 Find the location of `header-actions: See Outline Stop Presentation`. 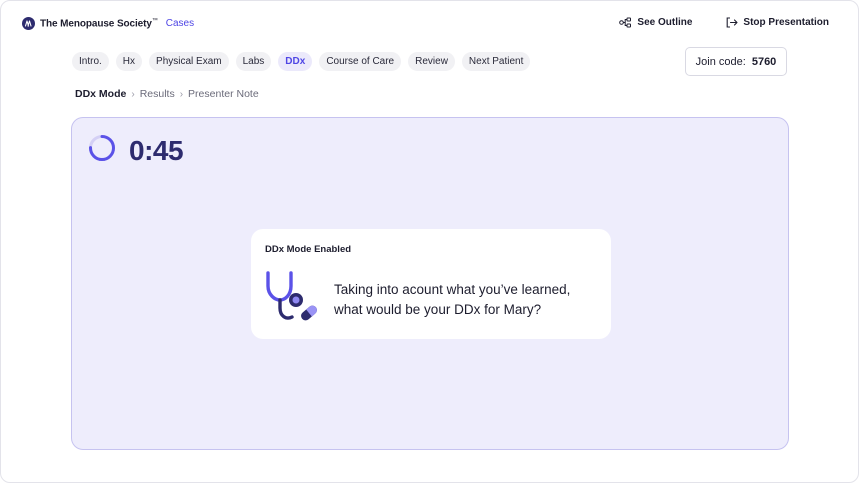

header-actions: See Outline Stop Presentation is located at coordinates (724, 22).